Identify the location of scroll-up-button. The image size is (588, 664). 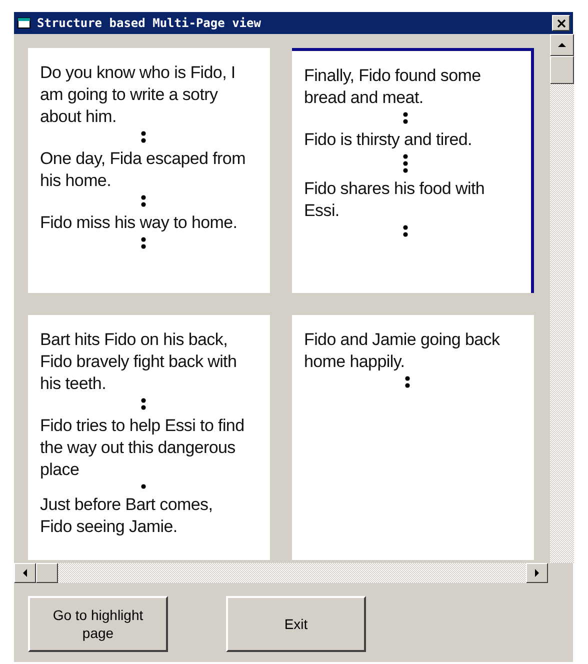
(562, 45).